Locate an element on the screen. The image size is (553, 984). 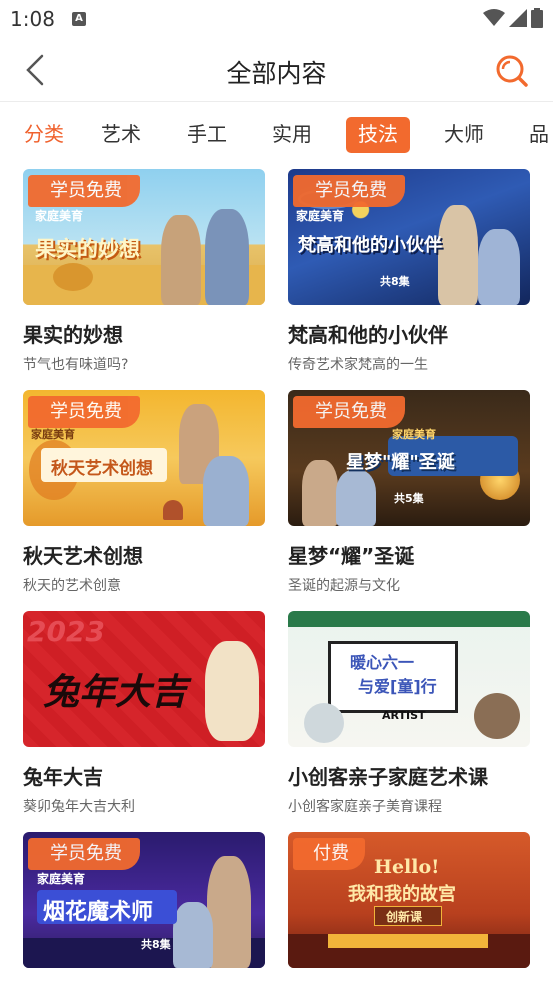
paid-badge: 付费 is located at coordinates (329, 854).